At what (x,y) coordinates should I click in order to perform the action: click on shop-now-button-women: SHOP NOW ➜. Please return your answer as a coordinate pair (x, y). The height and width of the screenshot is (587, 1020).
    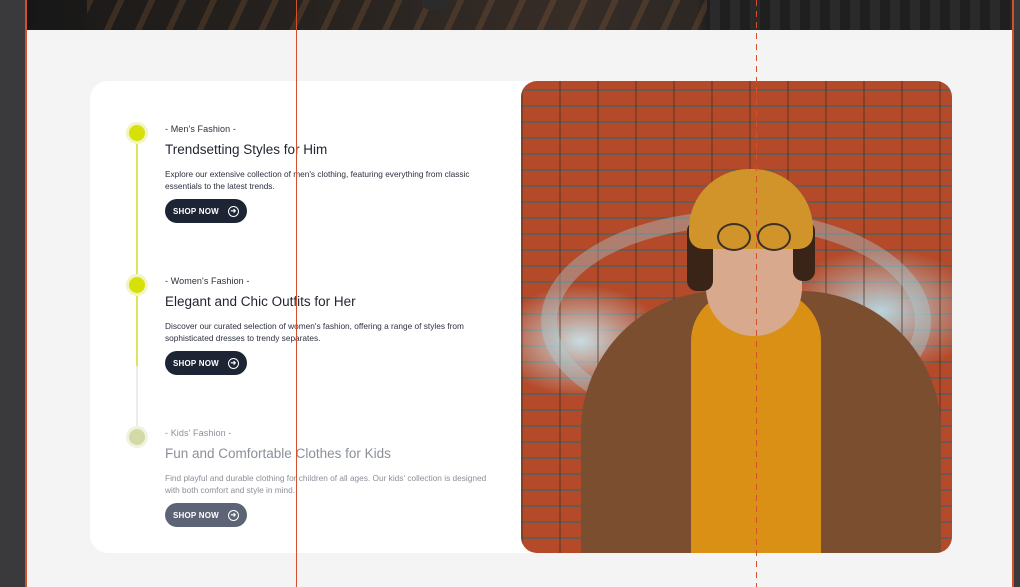
    Looking at the image, I should click on (206, 363).